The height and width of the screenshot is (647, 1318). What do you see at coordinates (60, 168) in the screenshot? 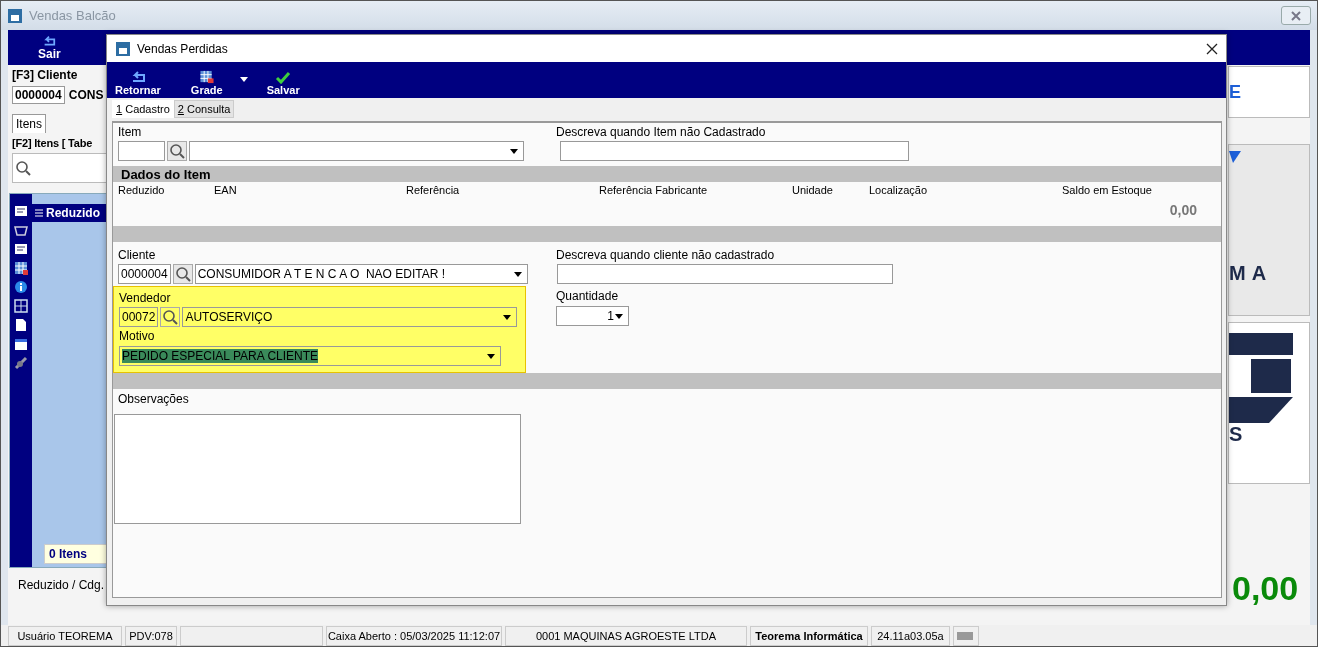
I see `search-field` at bounding box center [60, 168].